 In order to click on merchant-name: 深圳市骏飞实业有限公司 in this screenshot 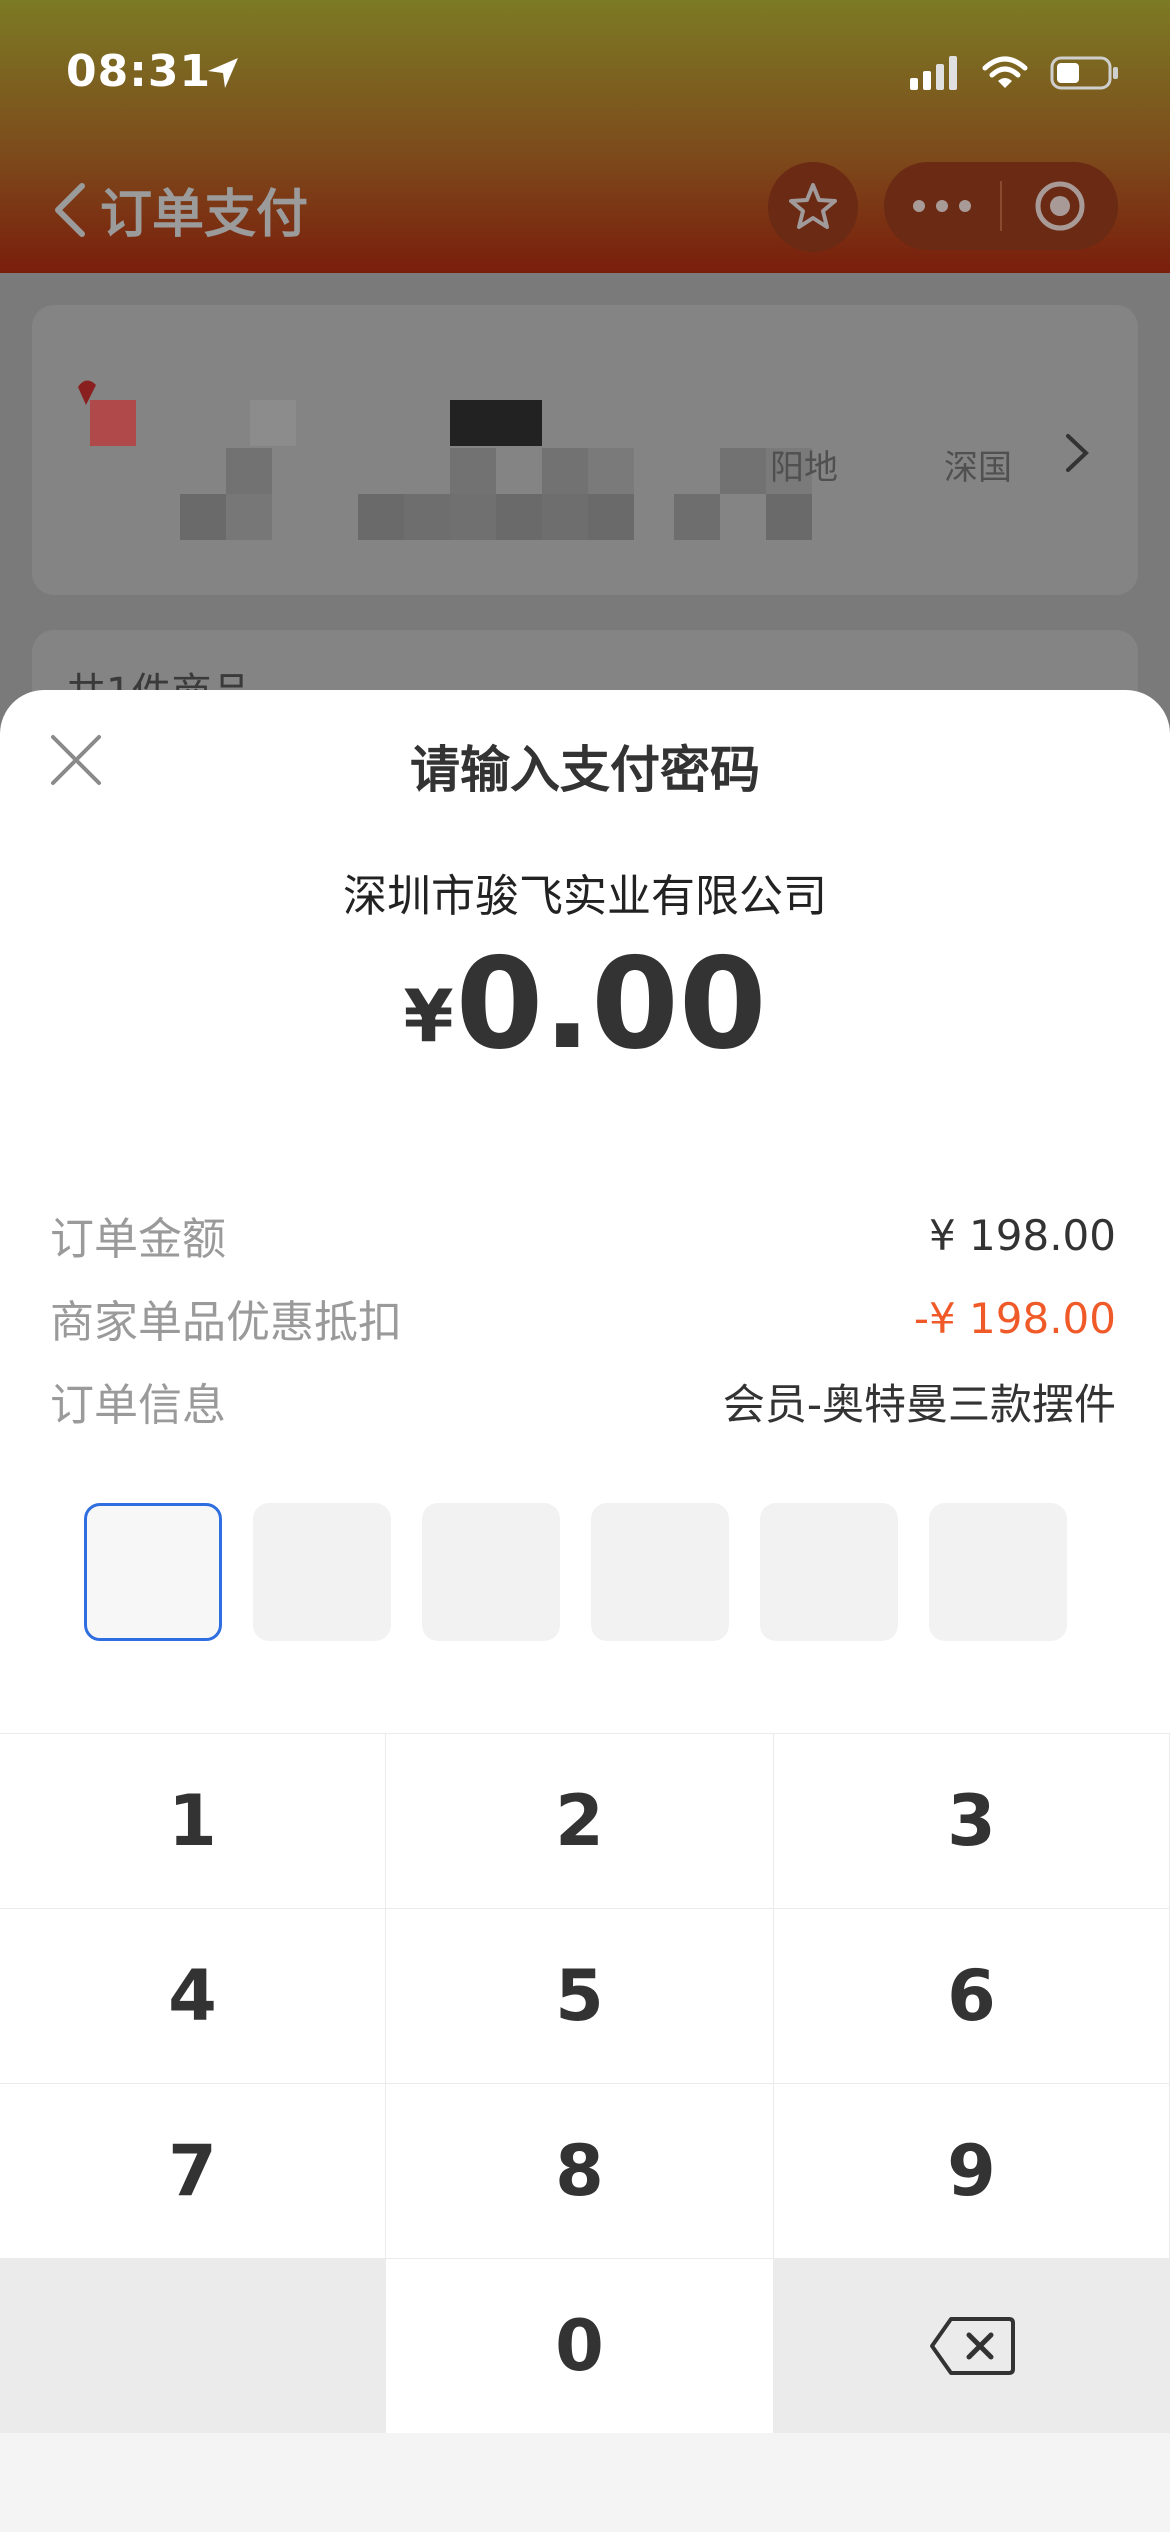, I will do `click(585, 896)`.